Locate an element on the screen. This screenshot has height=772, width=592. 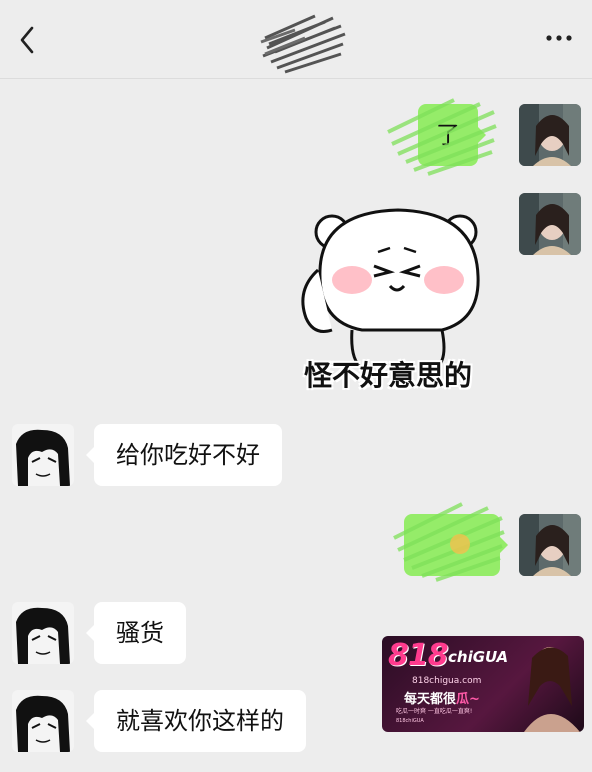
message-text: 了 is located at coordinates (448, 135).